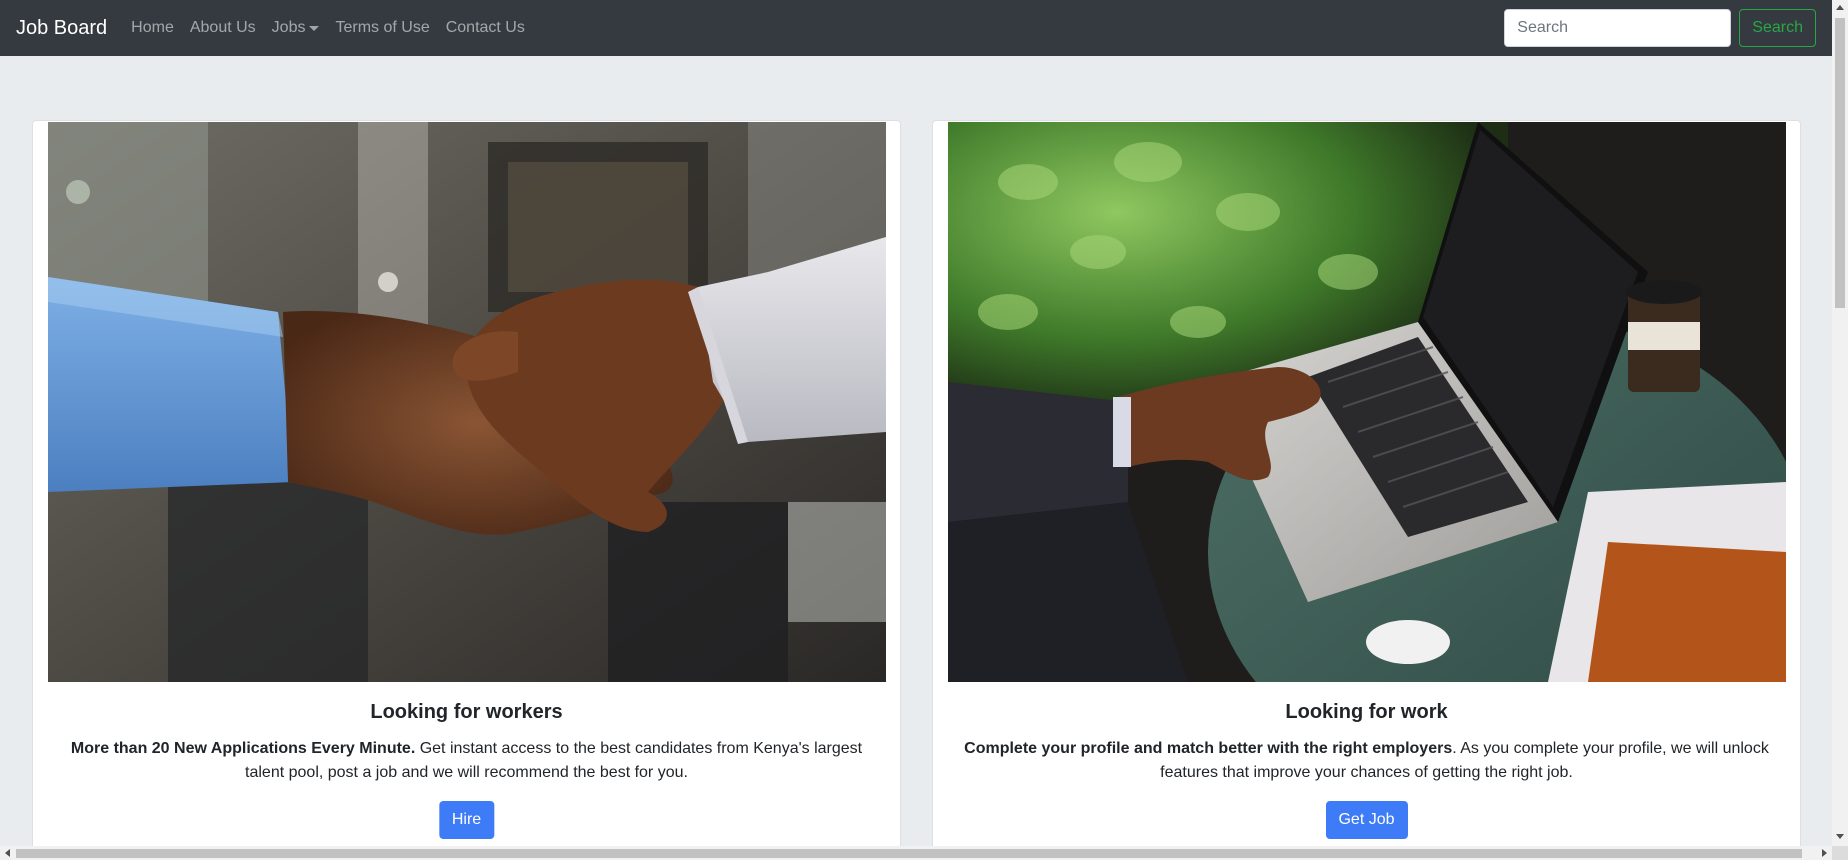 This screenshot has width=1848, height=860. Describe the element at coordinates (1366, 712) in the screenshot. I see `card-title-work: Looking for work` at that location.